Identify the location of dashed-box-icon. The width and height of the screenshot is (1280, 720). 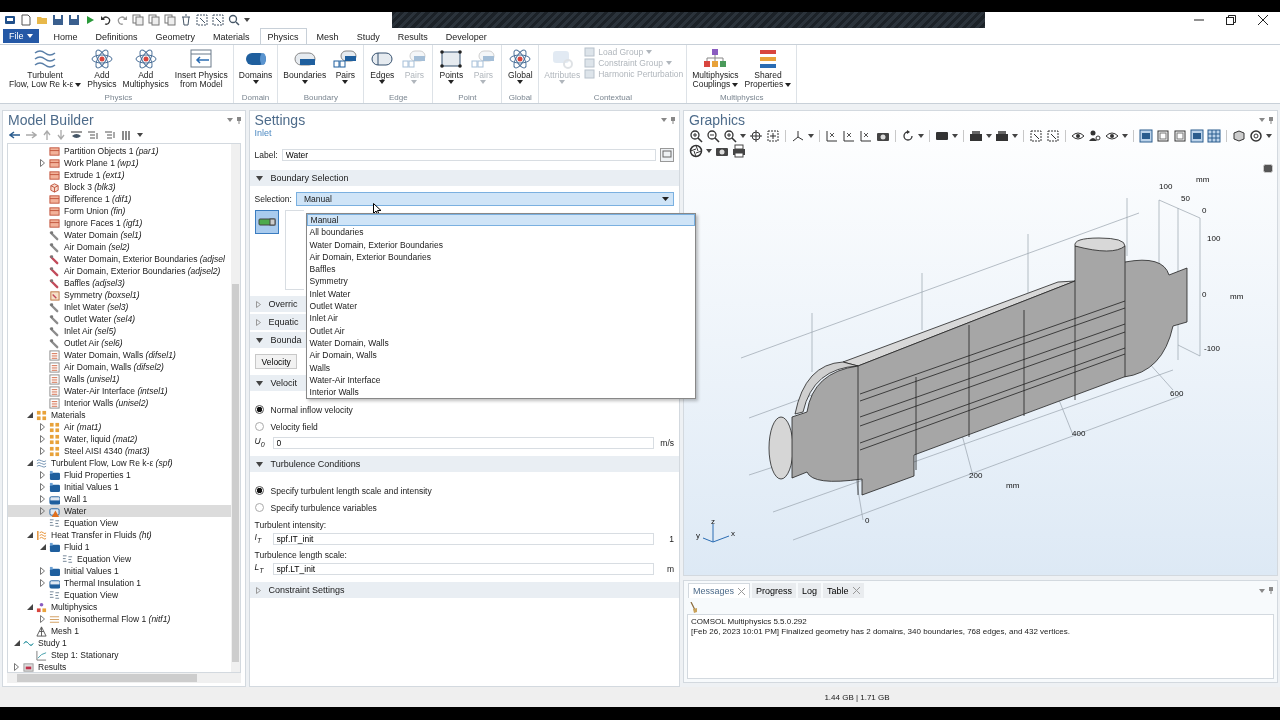
(1053, 136).